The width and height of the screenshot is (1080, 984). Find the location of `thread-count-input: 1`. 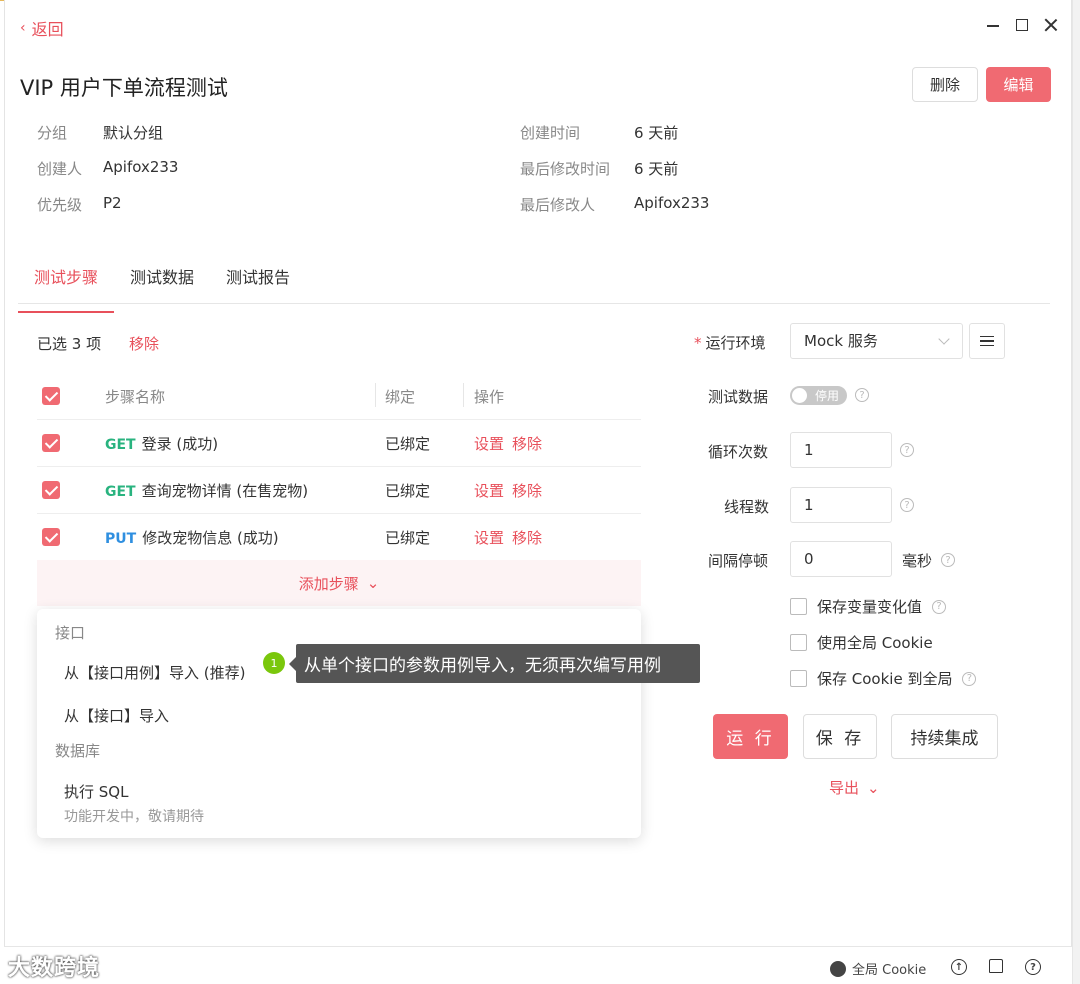

thread-count-input: 1 is located at coordinates (841, 505).